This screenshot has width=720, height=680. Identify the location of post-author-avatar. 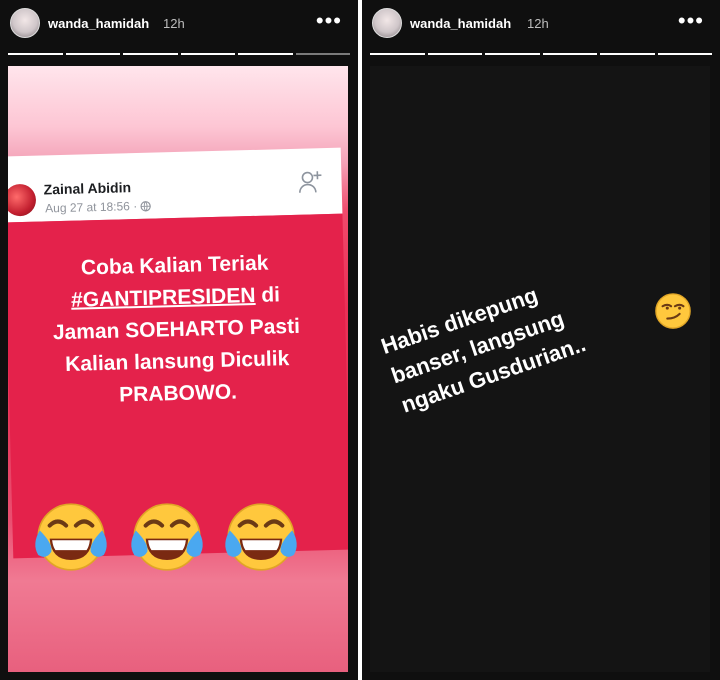
(22, 200).